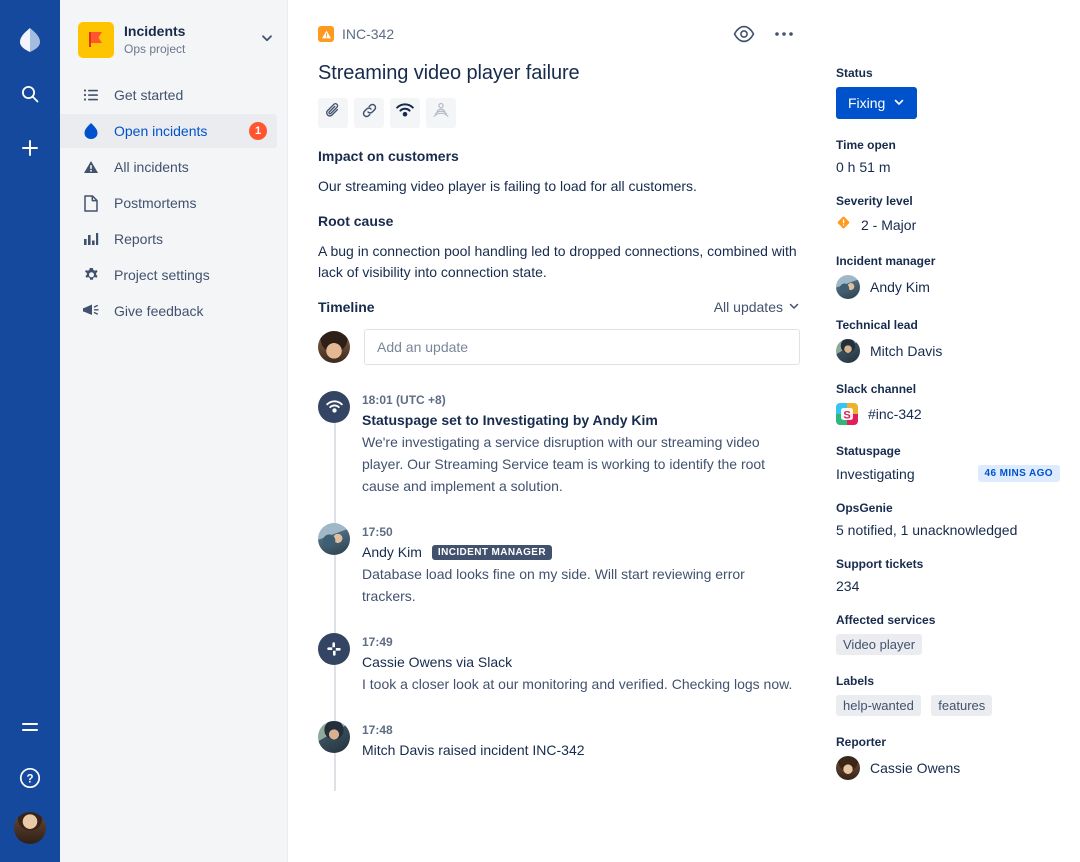 This screenshot has height=862, width=1080. I want to click on field-status: Status Fixing, so click(948, 92).